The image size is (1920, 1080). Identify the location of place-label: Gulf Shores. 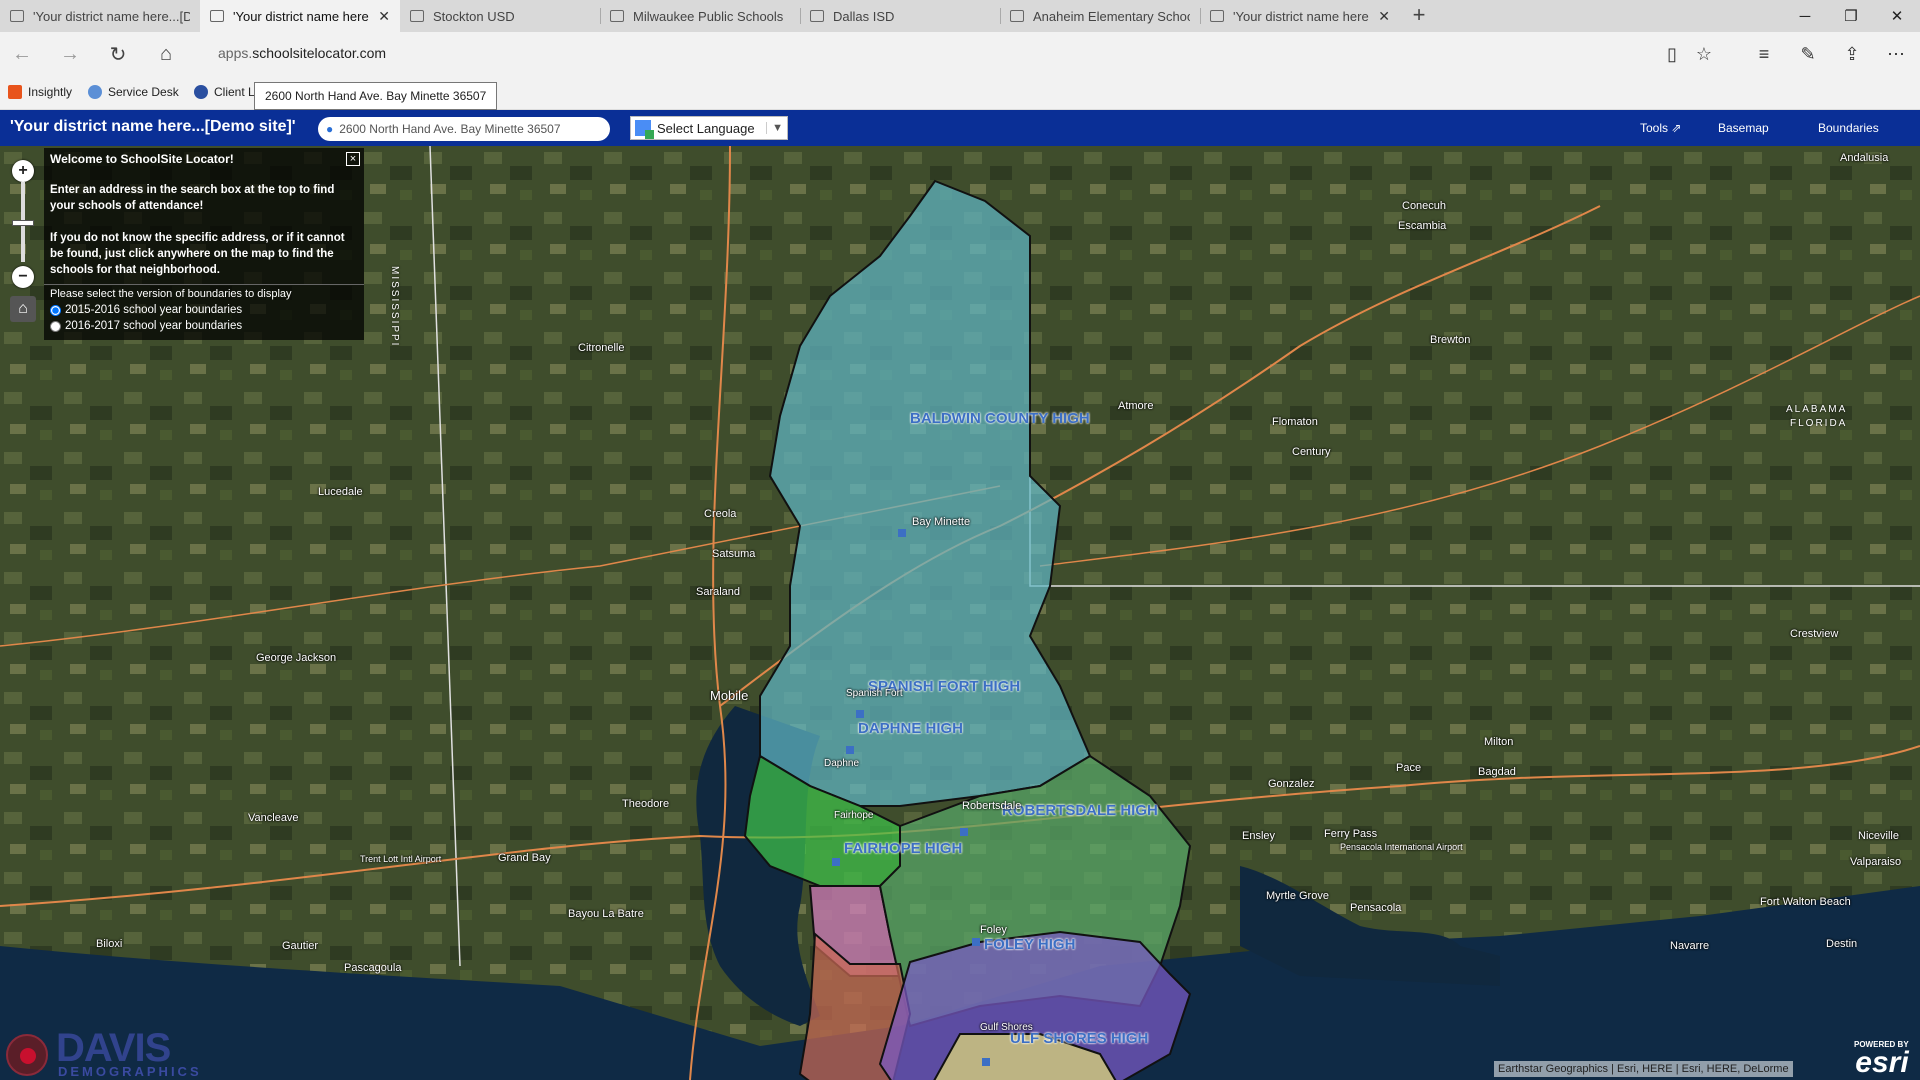
(1006, 1027).